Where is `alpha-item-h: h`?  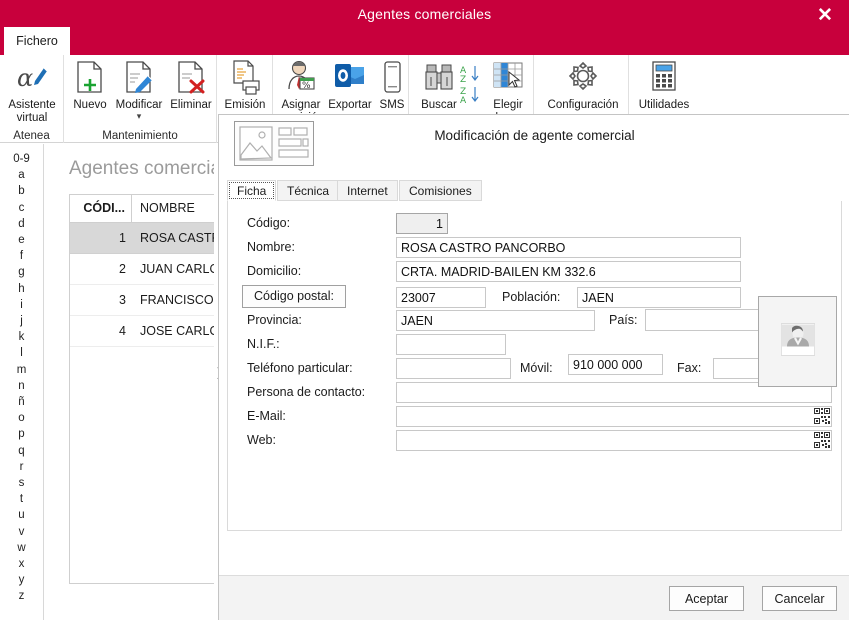
alpha-item-h: h is located at coordinates (21, 289).